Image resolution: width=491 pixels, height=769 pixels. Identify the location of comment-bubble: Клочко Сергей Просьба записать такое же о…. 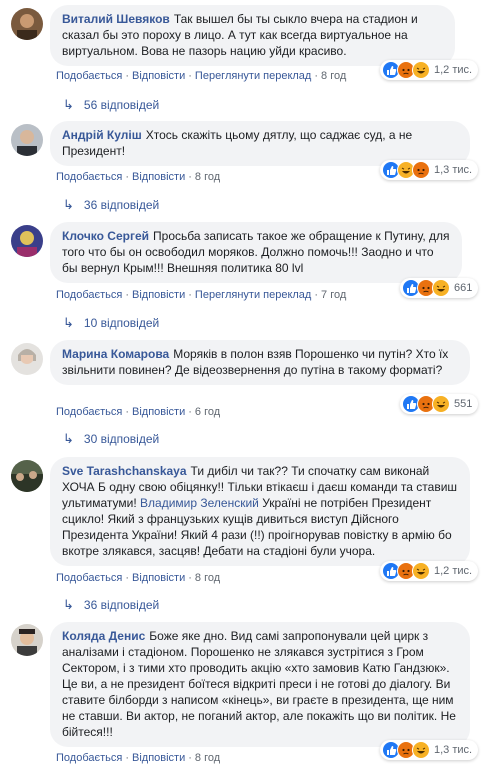
(256, 252).